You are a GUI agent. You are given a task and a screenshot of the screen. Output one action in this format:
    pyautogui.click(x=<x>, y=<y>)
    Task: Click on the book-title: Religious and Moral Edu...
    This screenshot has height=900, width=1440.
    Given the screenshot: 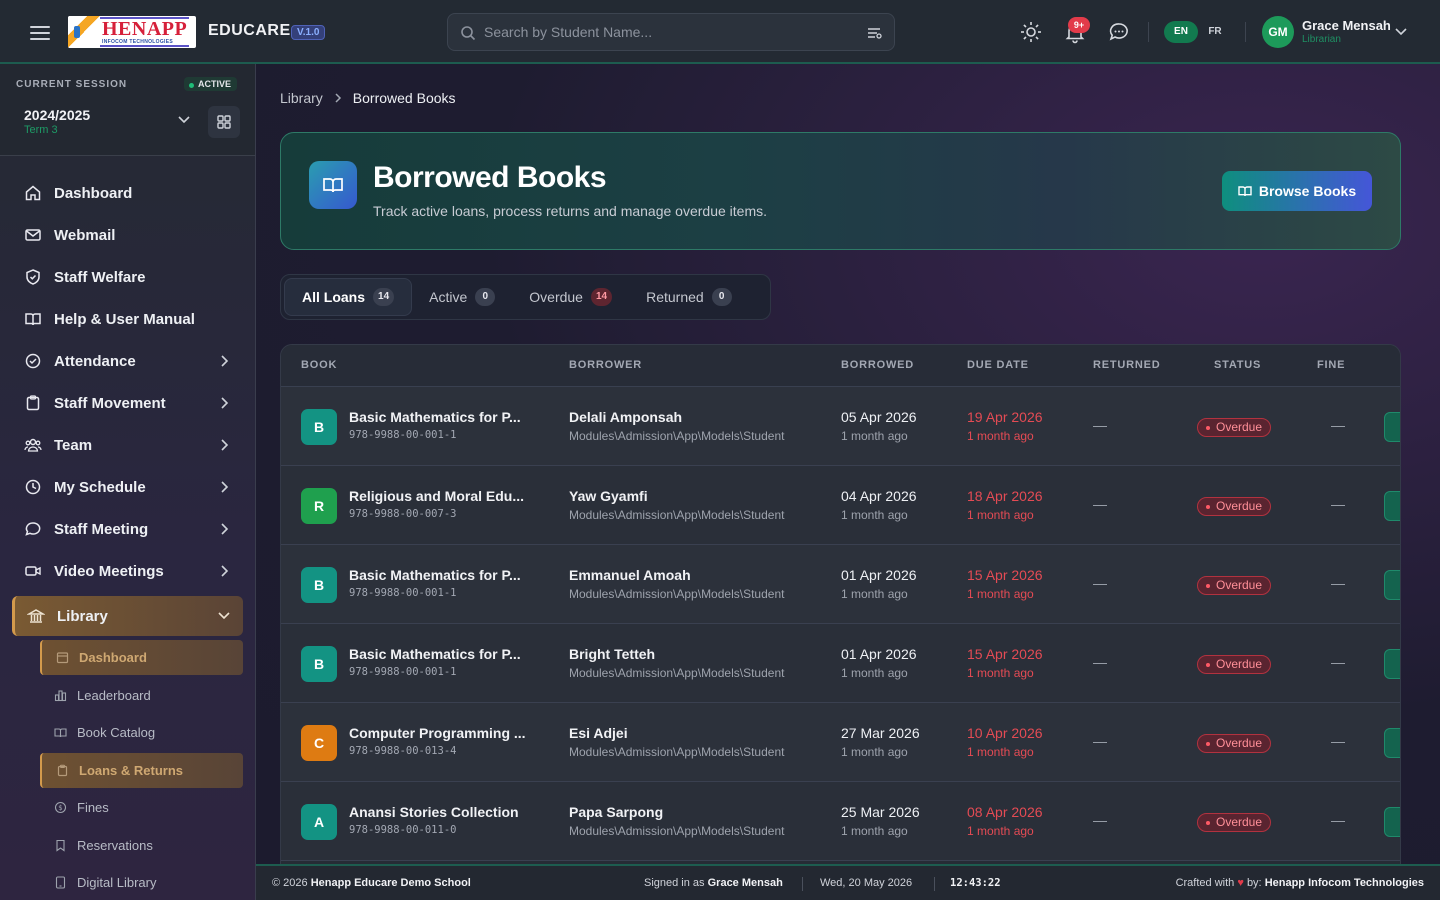 What is the action you would take?
    pyautogui.click(x=444, y=496)
    